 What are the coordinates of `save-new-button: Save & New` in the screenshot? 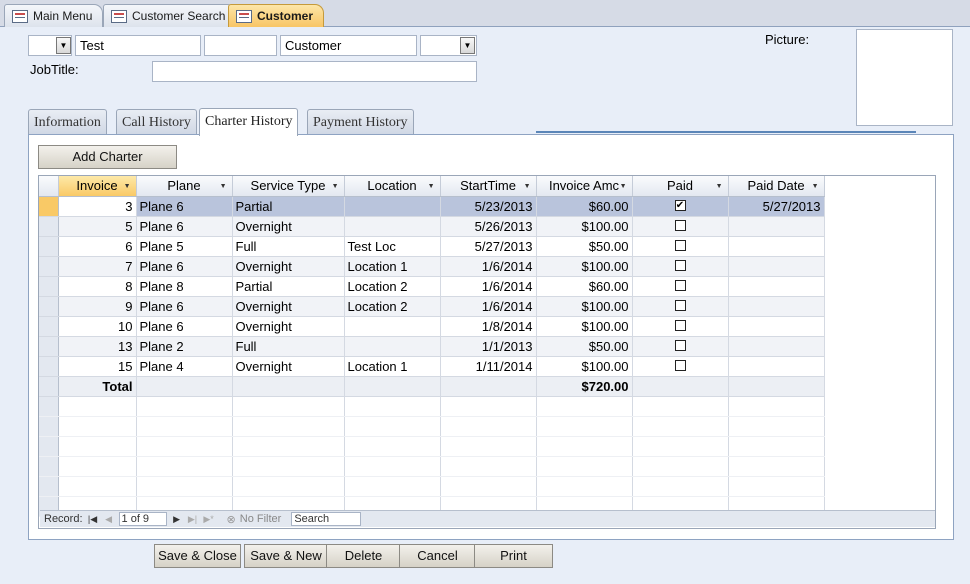 It's located at (286, 556).